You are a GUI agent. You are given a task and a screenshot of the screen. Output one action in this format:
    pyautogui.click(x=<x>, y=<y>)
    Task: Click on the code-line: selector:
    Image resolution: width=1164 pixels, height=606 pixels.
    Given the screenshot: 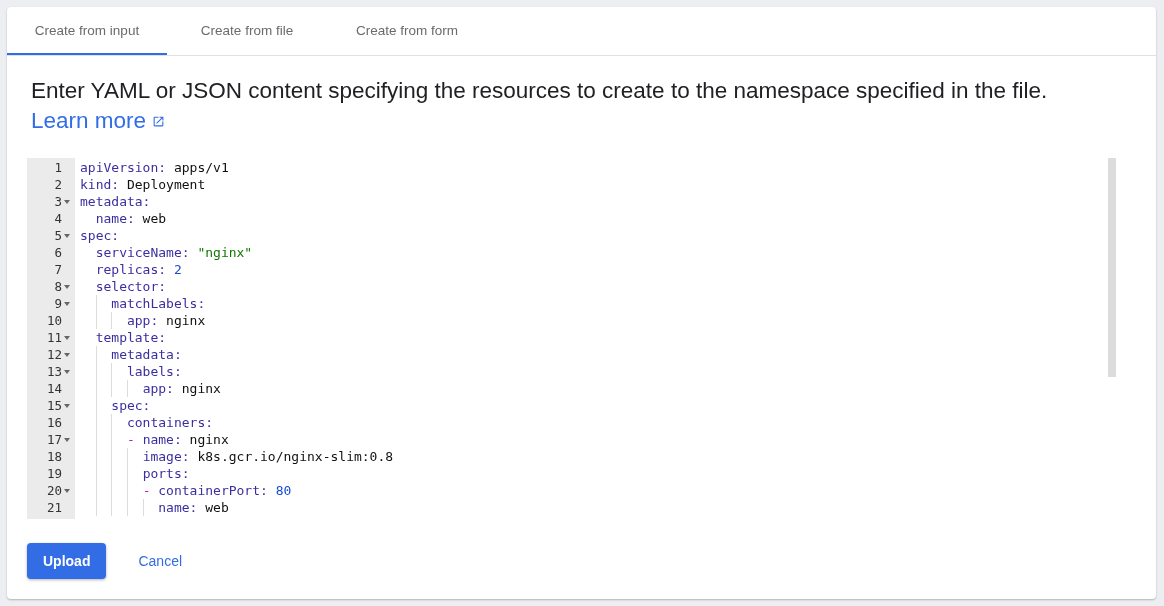 What is the action you would take?
    pyautogui.click(x=131, y=286)
    